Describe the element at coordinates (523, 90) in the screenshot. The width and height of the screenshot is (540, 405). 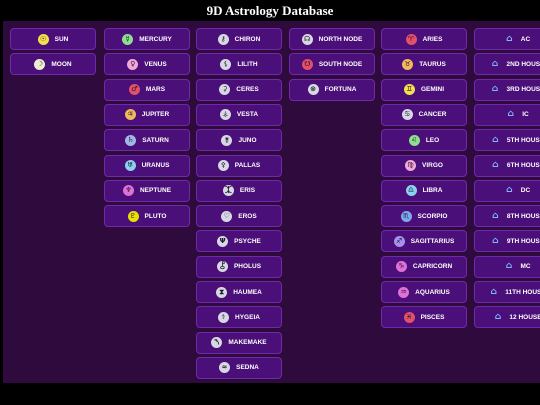
I see `button-label: 3RD HOUSE` at that location.